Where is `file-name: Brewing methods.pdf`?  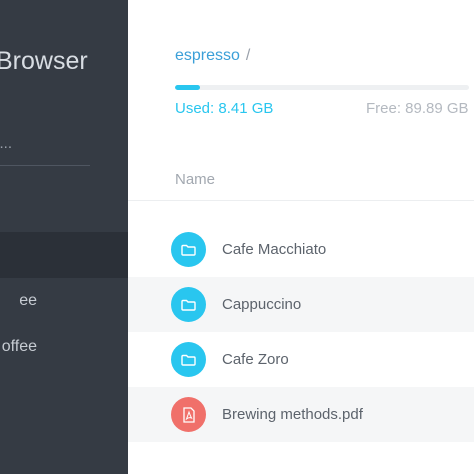 file-name: Brewing methods.pdf is located at coordinates (292, 414).